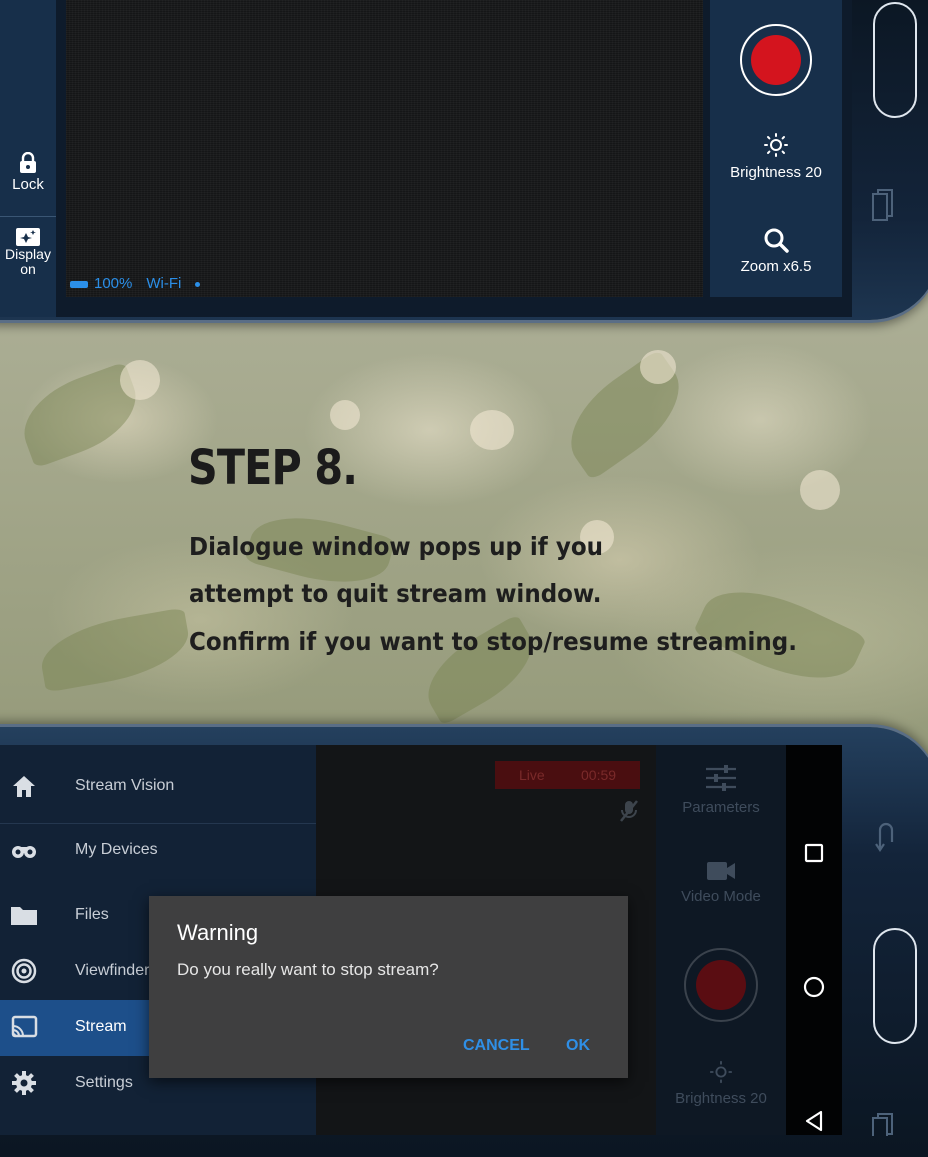 This screenshot has width=928, height=1157. Describe the element at coordinates (308, 969) in the screenshot. I see `dialog-message: Do you really want to stop stream?` at that location.